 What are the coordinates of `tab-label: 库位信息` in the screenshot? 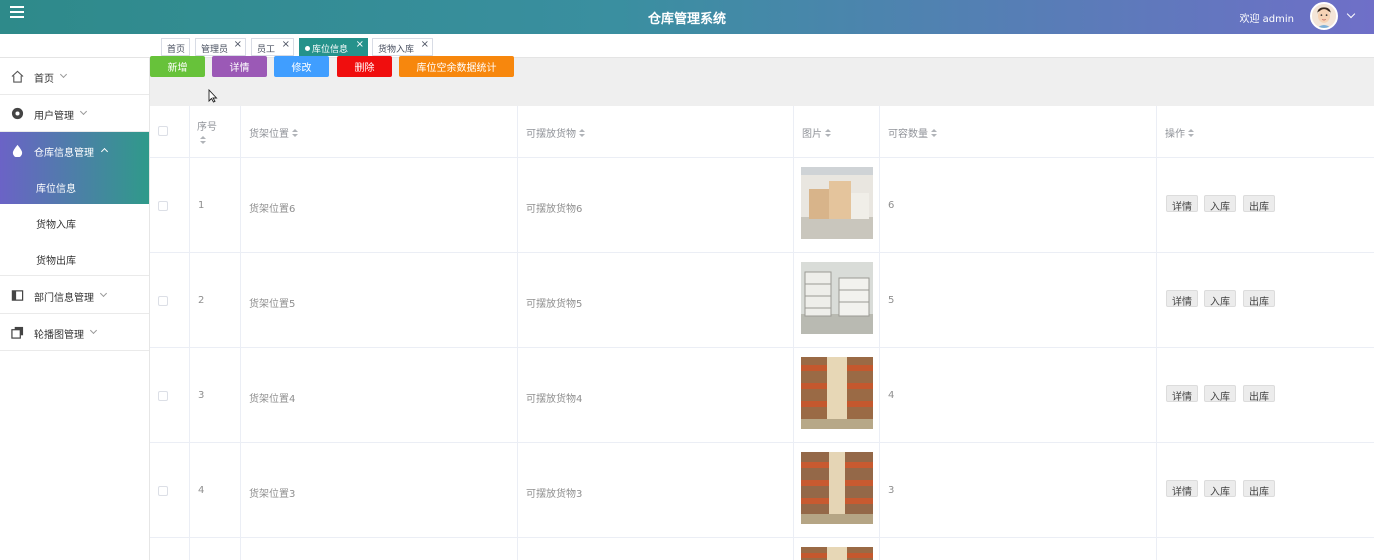 It's located at (330, 50).